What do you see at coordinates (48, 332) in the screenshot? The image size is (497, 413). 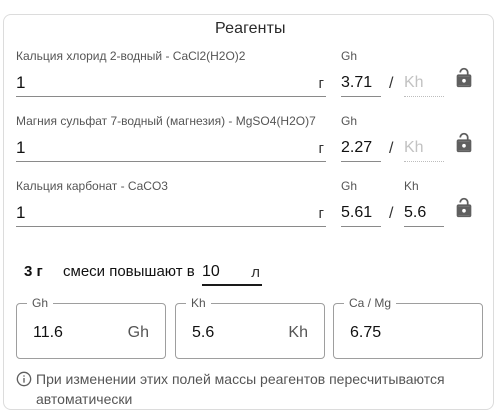 I see `output-value: 11.6` at bounding box center [48, 332].